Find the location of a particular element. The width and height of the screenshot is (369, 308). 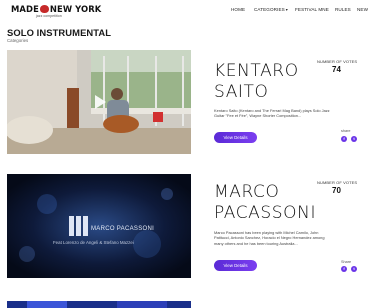

main-nav: HOME CATEGORIES▾ FESTIVAL MNE RULES NEW is located at coordinates (184, 11).